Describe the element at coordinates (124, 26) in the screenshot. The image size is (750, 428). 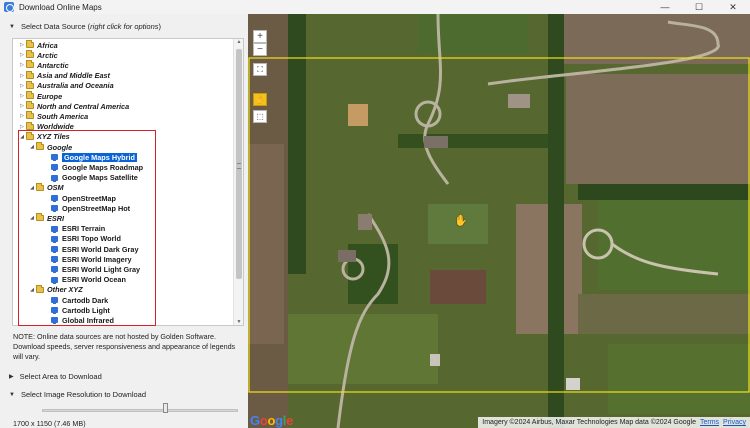
I see `select-source-hint: right click for options` at that location.